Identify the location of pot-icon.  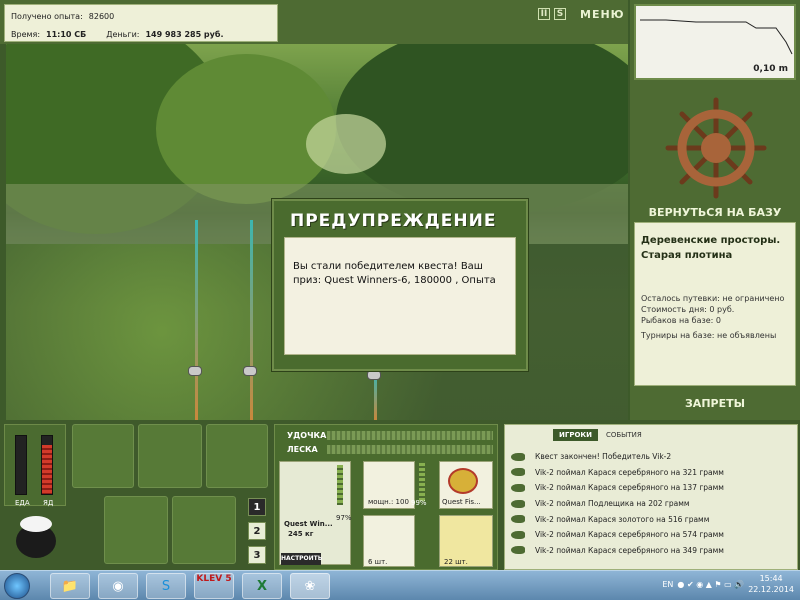
(36, 540).